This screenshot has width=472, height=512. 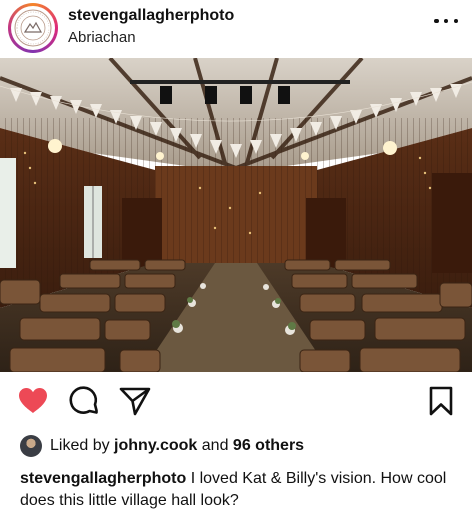 I want to click on comment-bubble-icon, so click(x=84, y=401).